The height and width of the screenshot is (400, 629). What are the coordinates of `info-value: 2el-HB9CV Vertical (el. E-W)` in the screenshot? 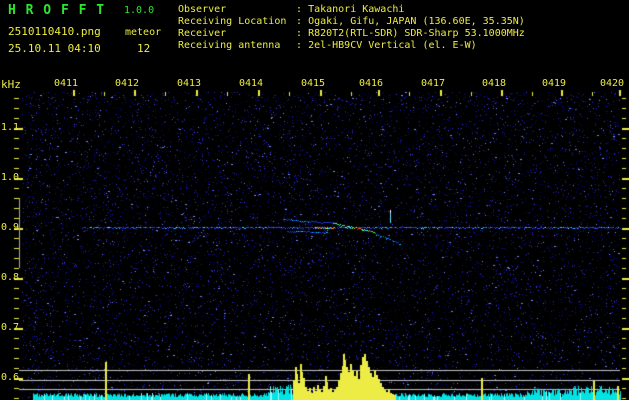 It's located at (392, 45).